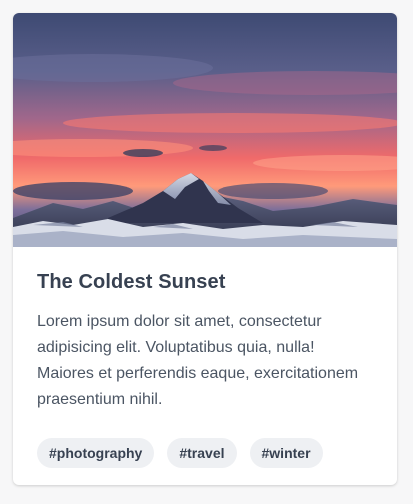 This screenshot has width=413, height=504. What do you see at coordinates (131, 282) in the screenshot?
I see `card-title: The Coldest Sunset` at bounding box center [131, 282].